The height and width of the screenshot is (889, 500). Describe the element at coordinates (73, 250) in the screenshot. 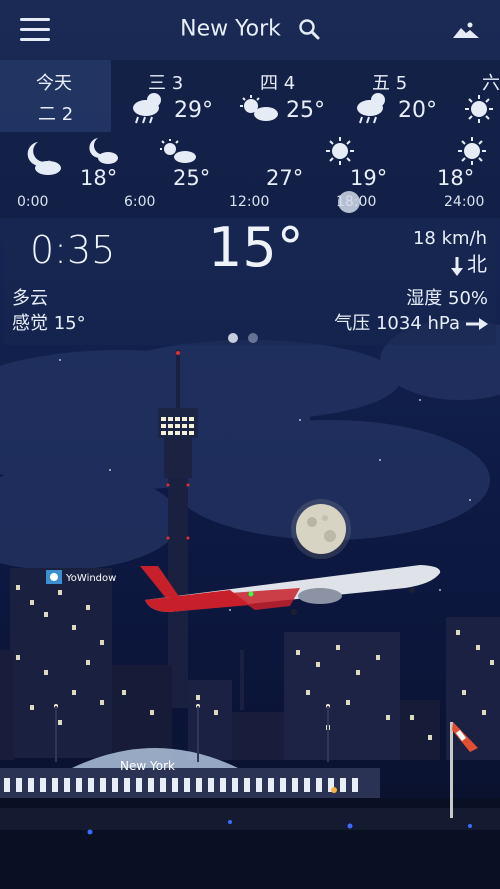

I see `current-time: 0:35` at that location.